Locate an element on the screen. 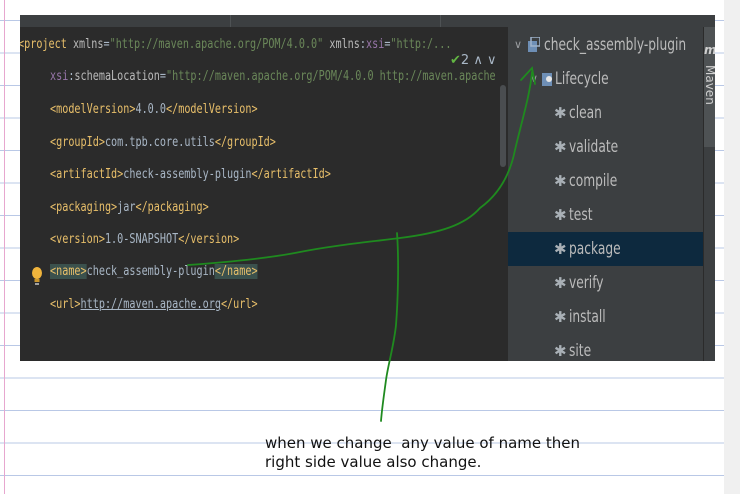 The height and width of the screenshot is (494, 740). note-line: right side value also change. is located at coordinates (373, 462).